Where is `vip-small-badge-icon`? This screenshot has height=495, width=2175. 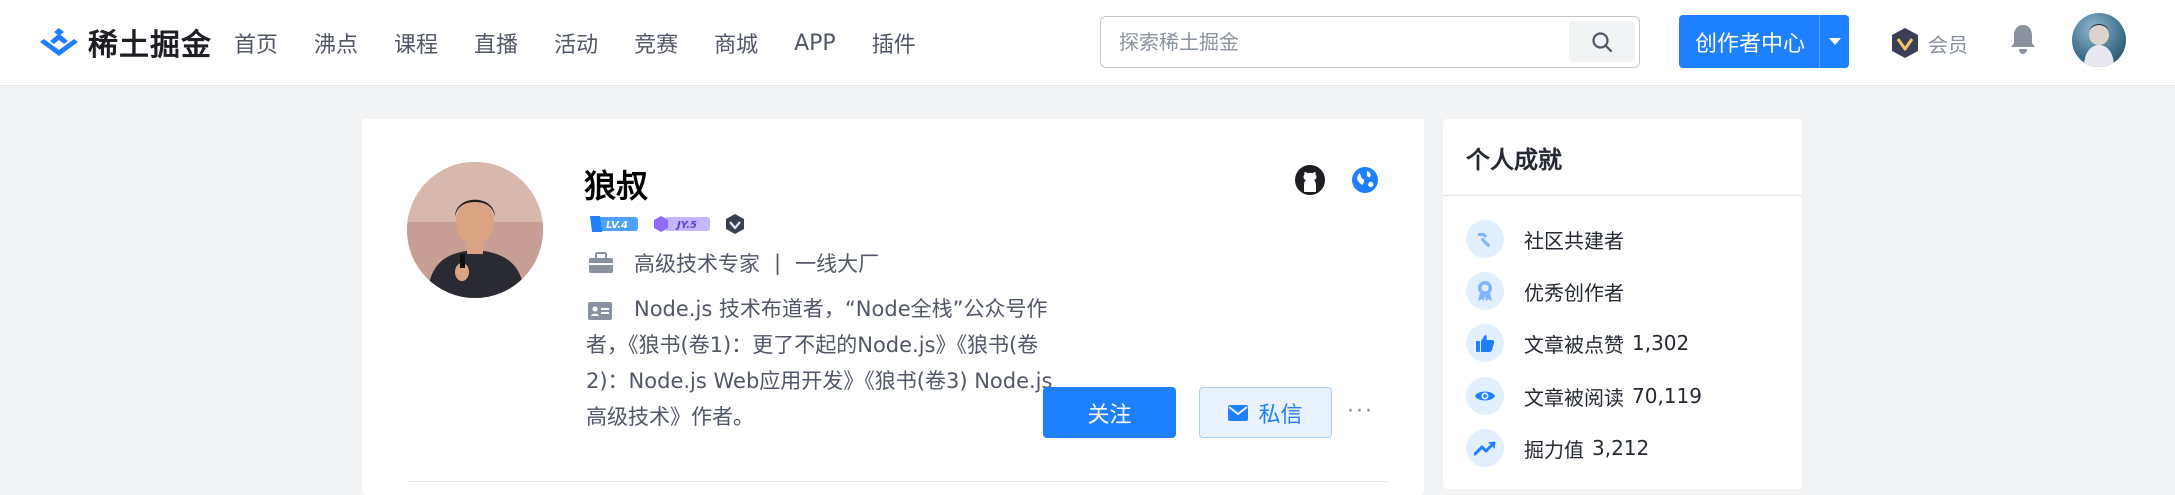 vip-small-badge-icon is located at coordinates (735, 224).